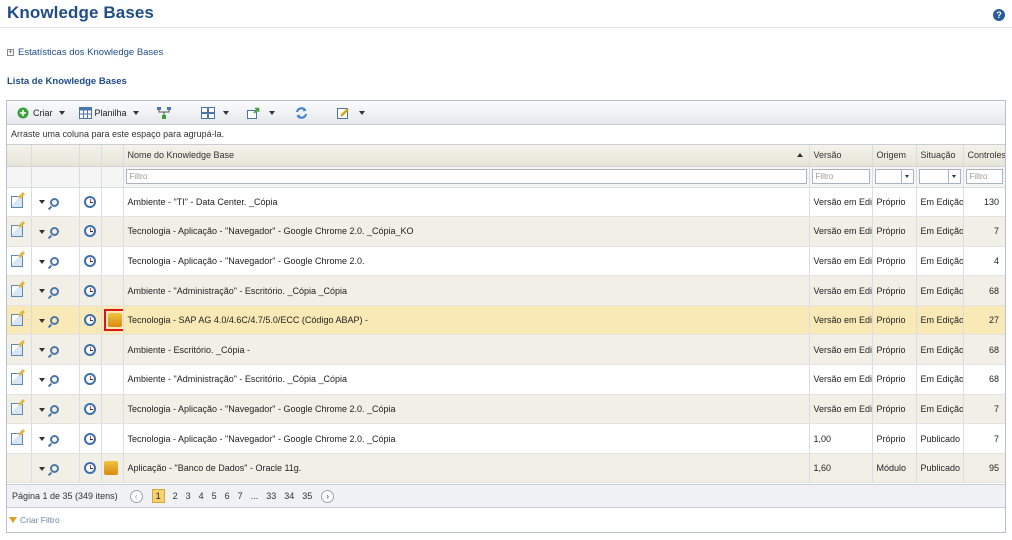 This screenshot has width=1012, height=540. I want to click on header-origin: Origem, so click(894, 156).